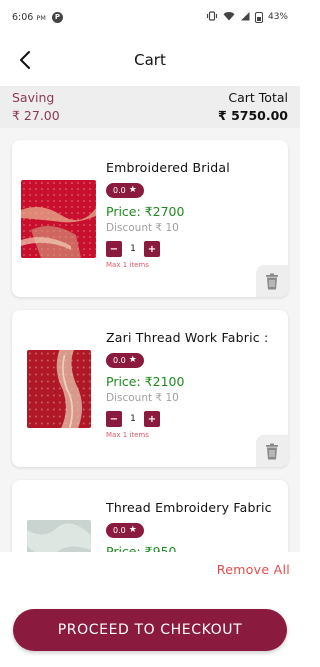 The height and width of the screenshot is (667, 320). Describe the element at coordinates (23, 17) in the screenshot. I see `status-time-value: 6:06` at that location.